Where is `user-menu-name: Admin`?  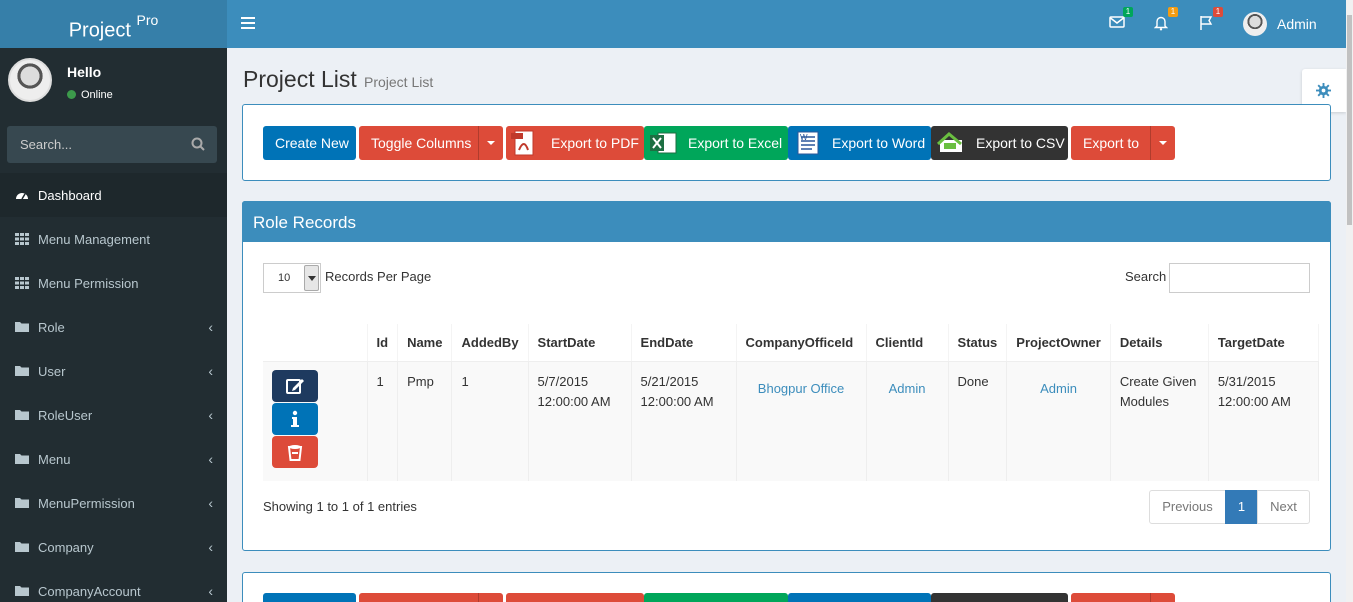
user-menu-name: Admin is located at coordinates (1297, 24).